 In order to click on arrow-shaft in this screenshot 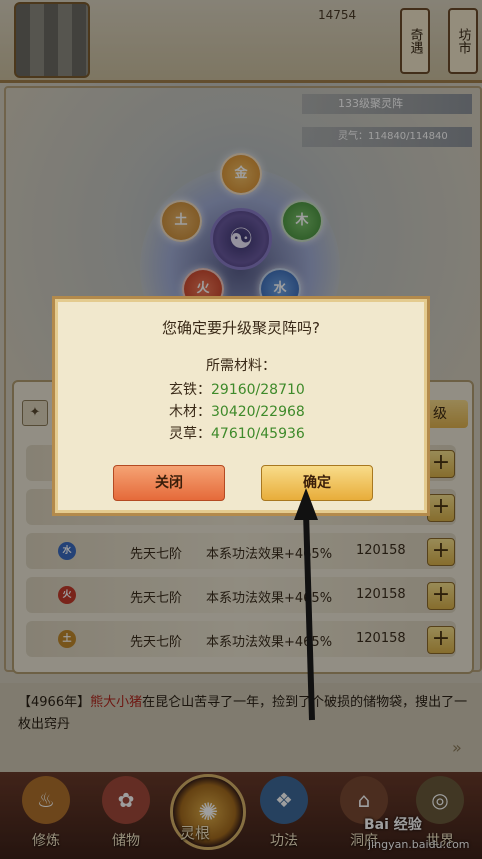, I will do `click(309, 616)`.